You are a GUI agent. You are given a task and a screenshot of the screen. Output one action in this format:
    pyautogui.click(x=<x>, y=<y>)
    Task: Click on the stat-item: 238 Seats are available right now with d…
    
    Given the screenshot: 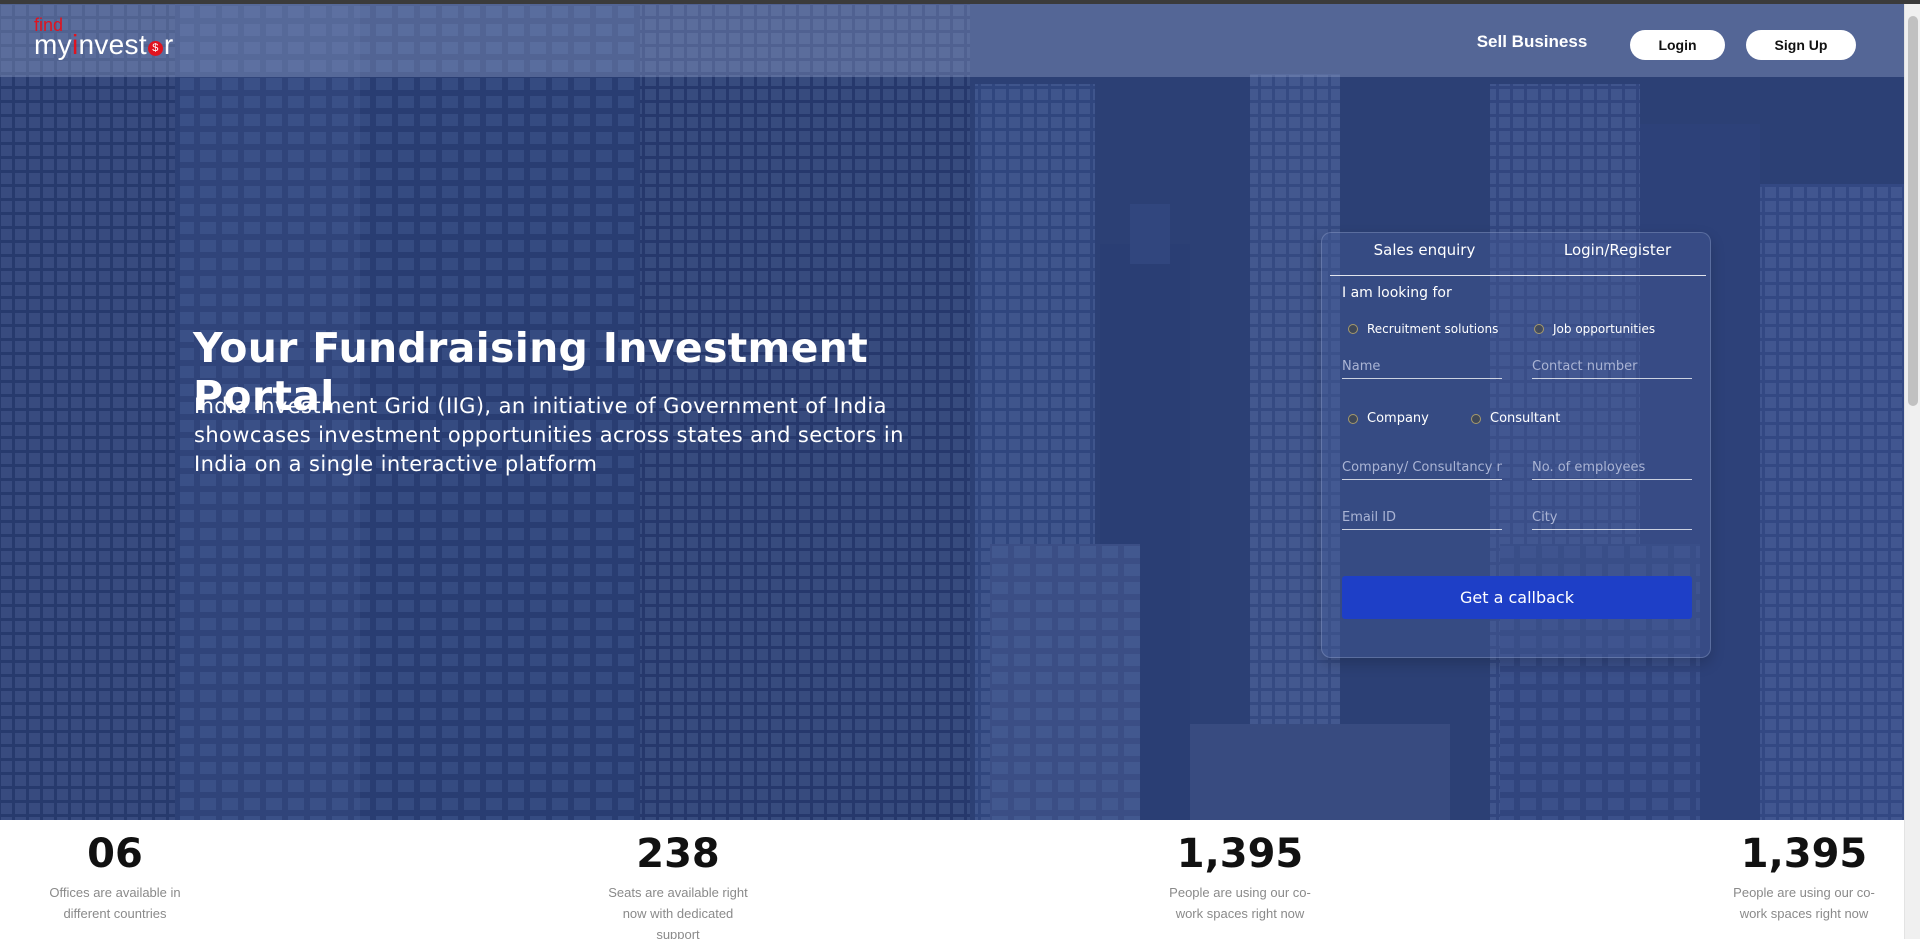 What is the action you would take?
    pyautogui.click(x=678, y=884)
    